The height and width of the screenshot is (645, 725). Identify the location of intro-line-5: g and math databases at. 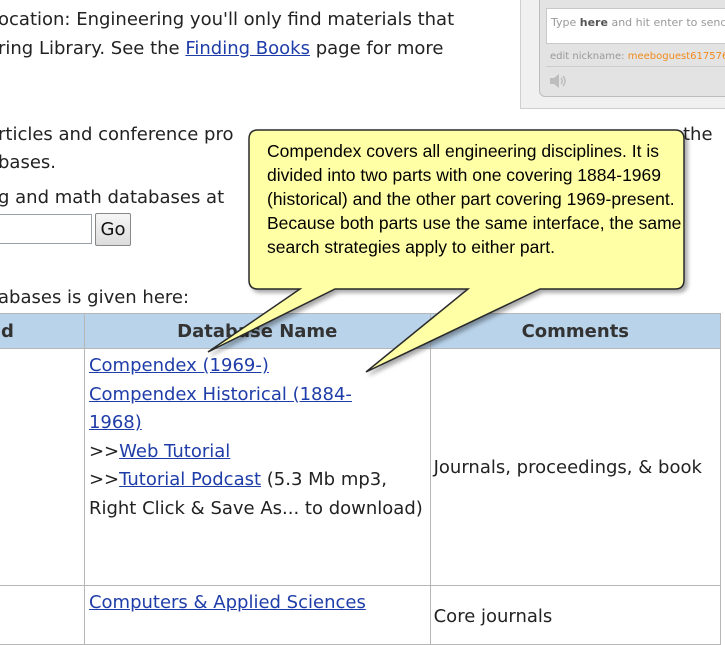
(112, 198).